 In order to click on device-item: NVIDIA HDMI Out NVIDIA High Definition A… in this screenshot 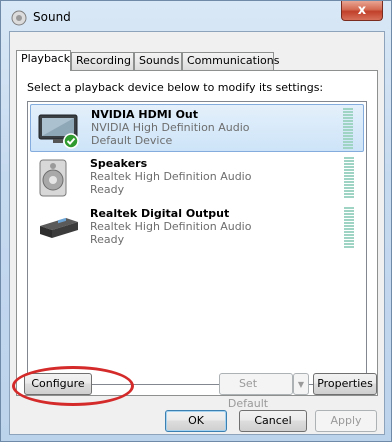, I will do `click(197, 128)`.